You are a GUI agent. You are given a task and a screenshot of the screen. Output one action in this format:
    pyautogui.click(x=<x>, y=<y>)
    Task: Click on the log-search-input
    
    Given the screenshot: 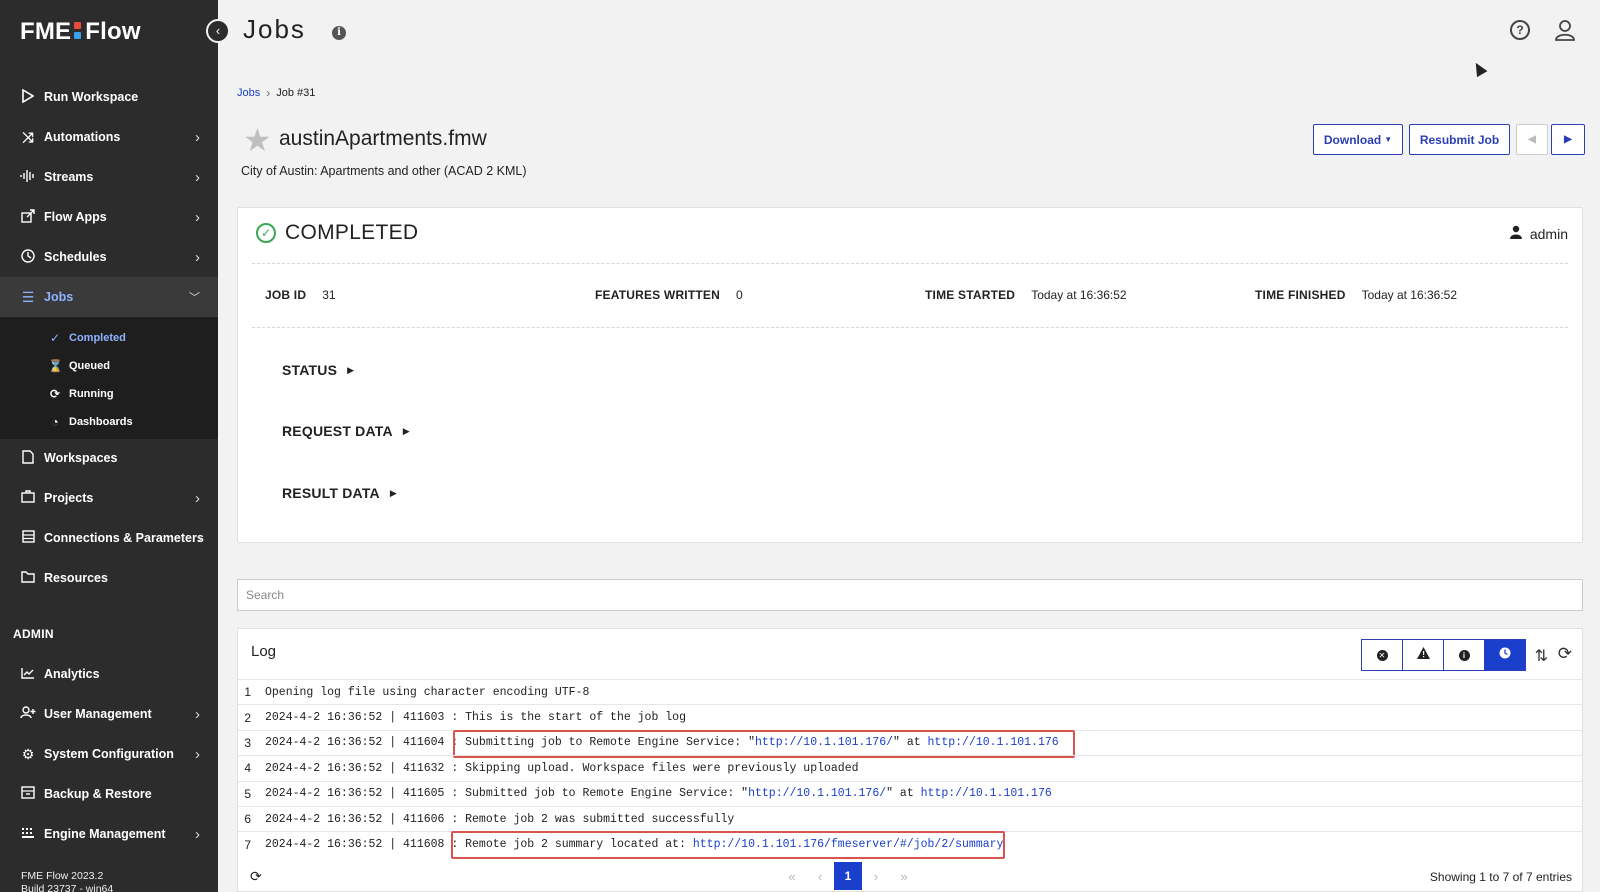 What is the action you would take?
    pyautogui.click(x=910, y=595)
    